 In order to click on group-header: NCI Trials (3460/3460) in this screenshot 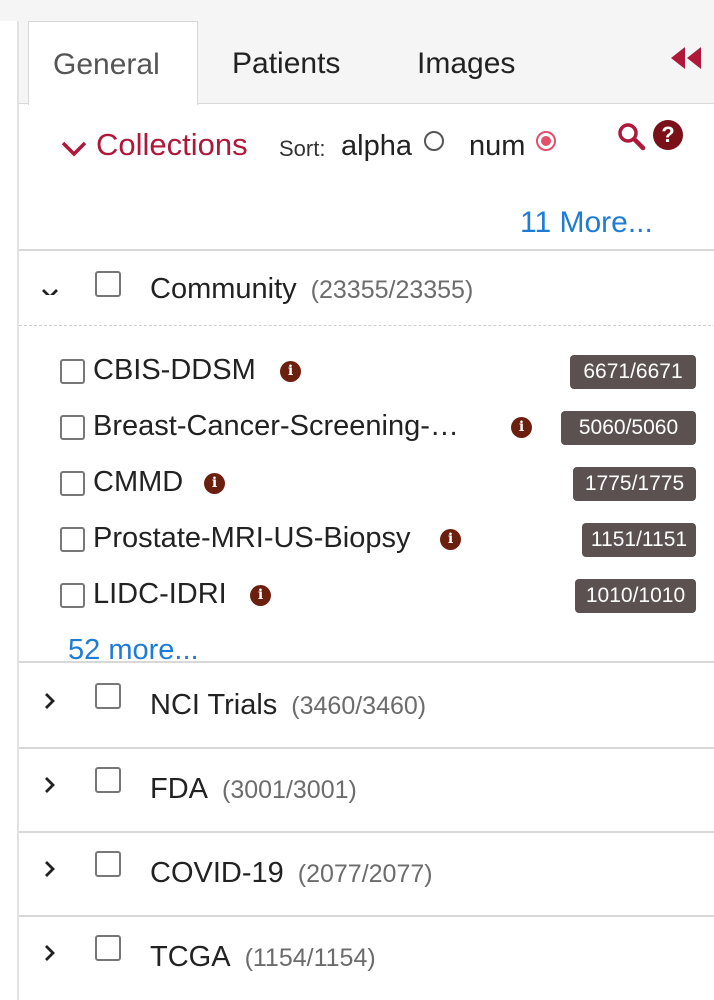, I will do `click(366, 702)`.